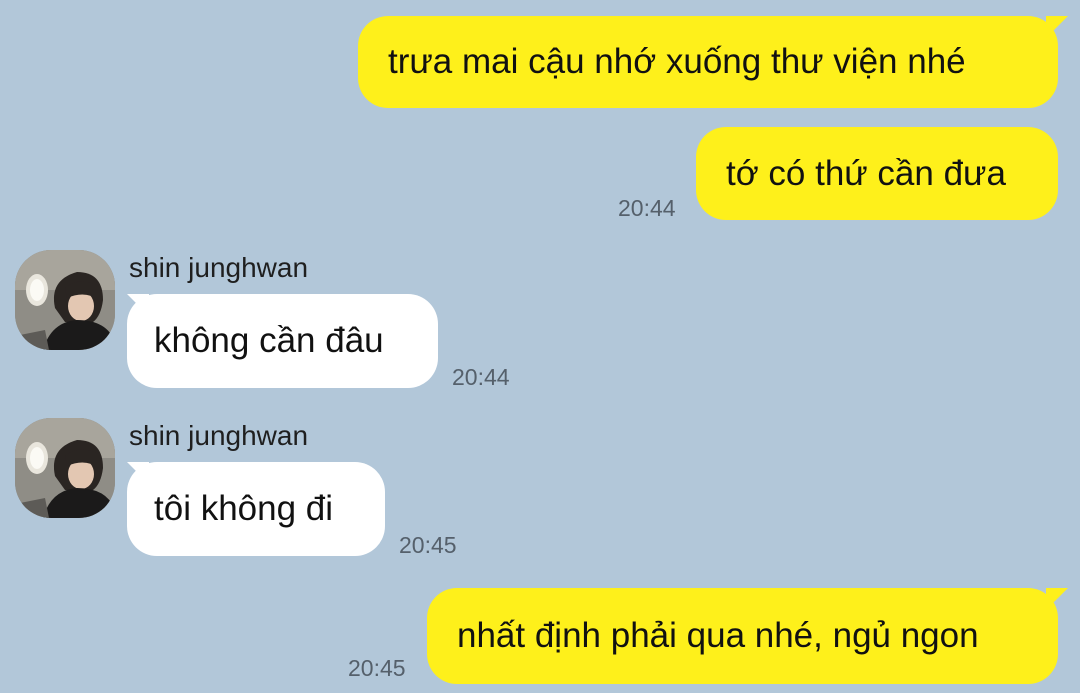  I want to click on message-text: không cần đâu, so click(269, 340).